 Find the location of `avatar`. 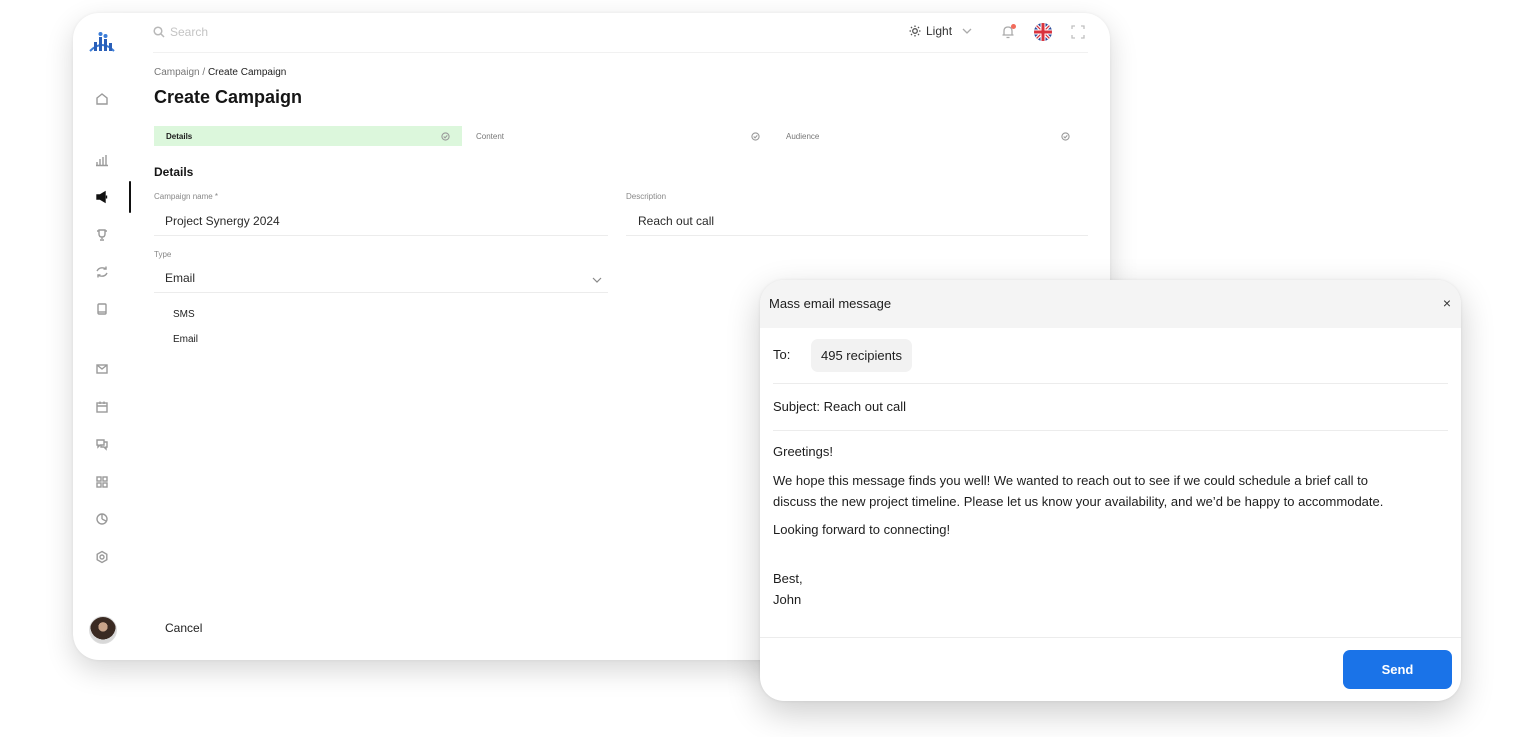

avatar is located at coordinates (103, 630).